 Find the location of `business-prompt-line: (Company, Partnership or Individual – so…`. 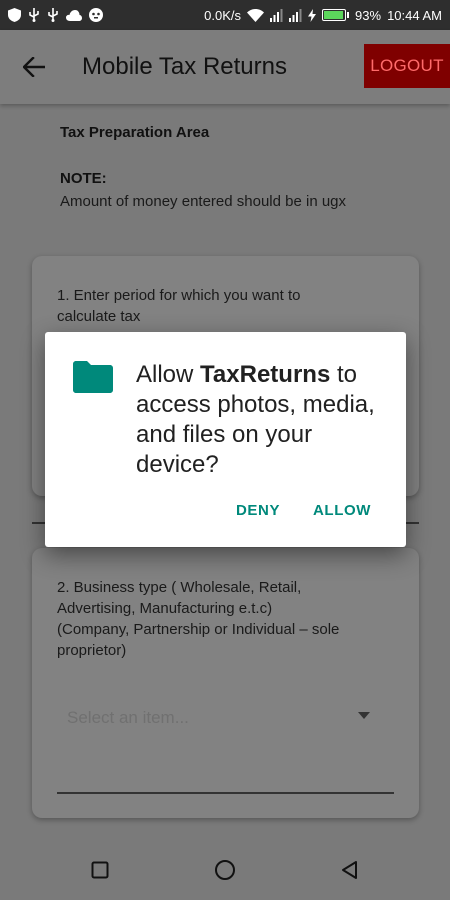

business-prompt-line: (Company, Partnership or Individual – so… is located at coordinates (198, 629).